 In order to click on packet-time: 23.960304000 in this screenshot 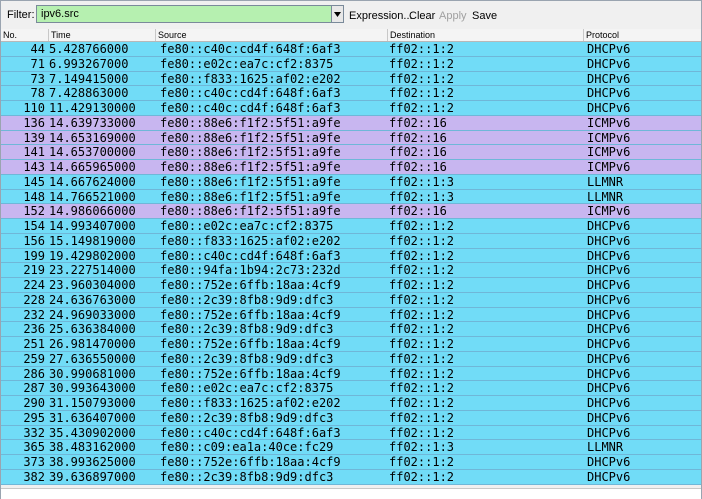, I will do `click(92, 285)`.